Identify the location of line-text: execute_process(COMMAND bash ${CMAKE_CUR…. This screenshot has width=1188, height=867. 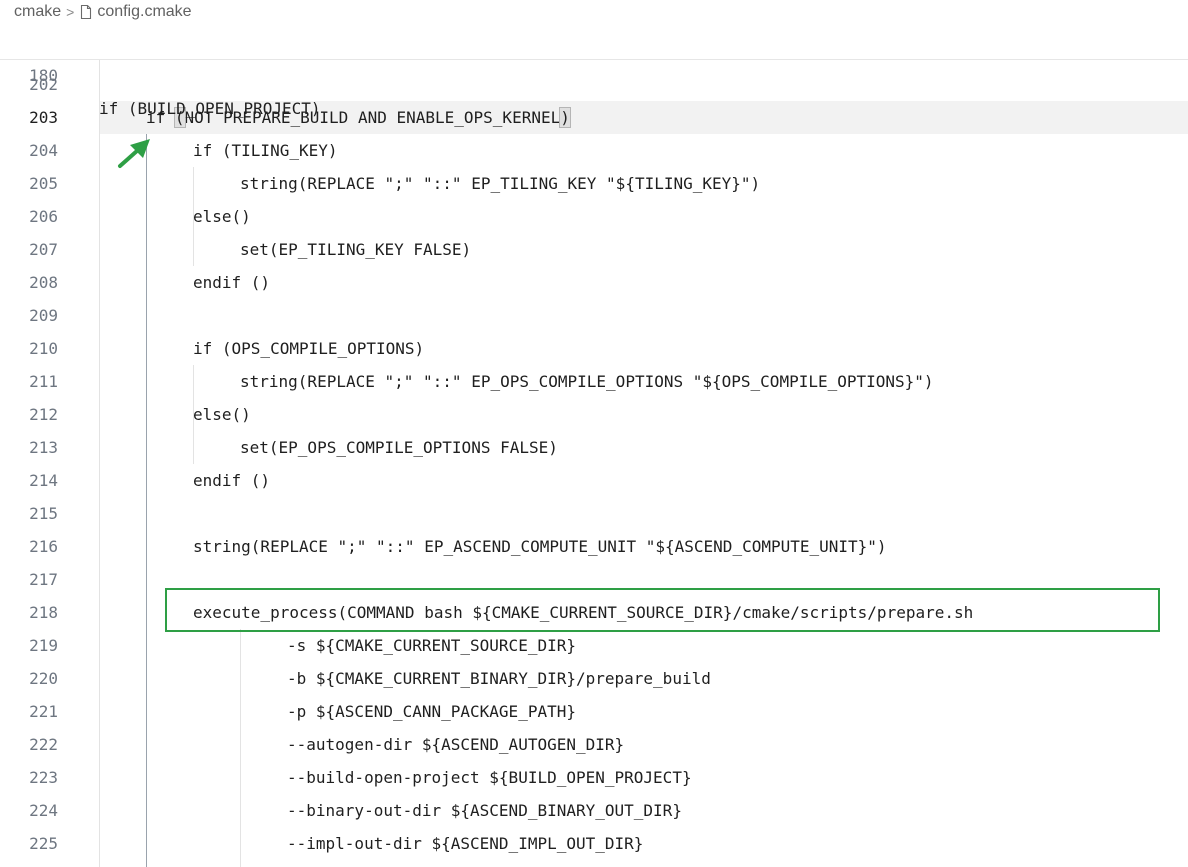
(583, 612).